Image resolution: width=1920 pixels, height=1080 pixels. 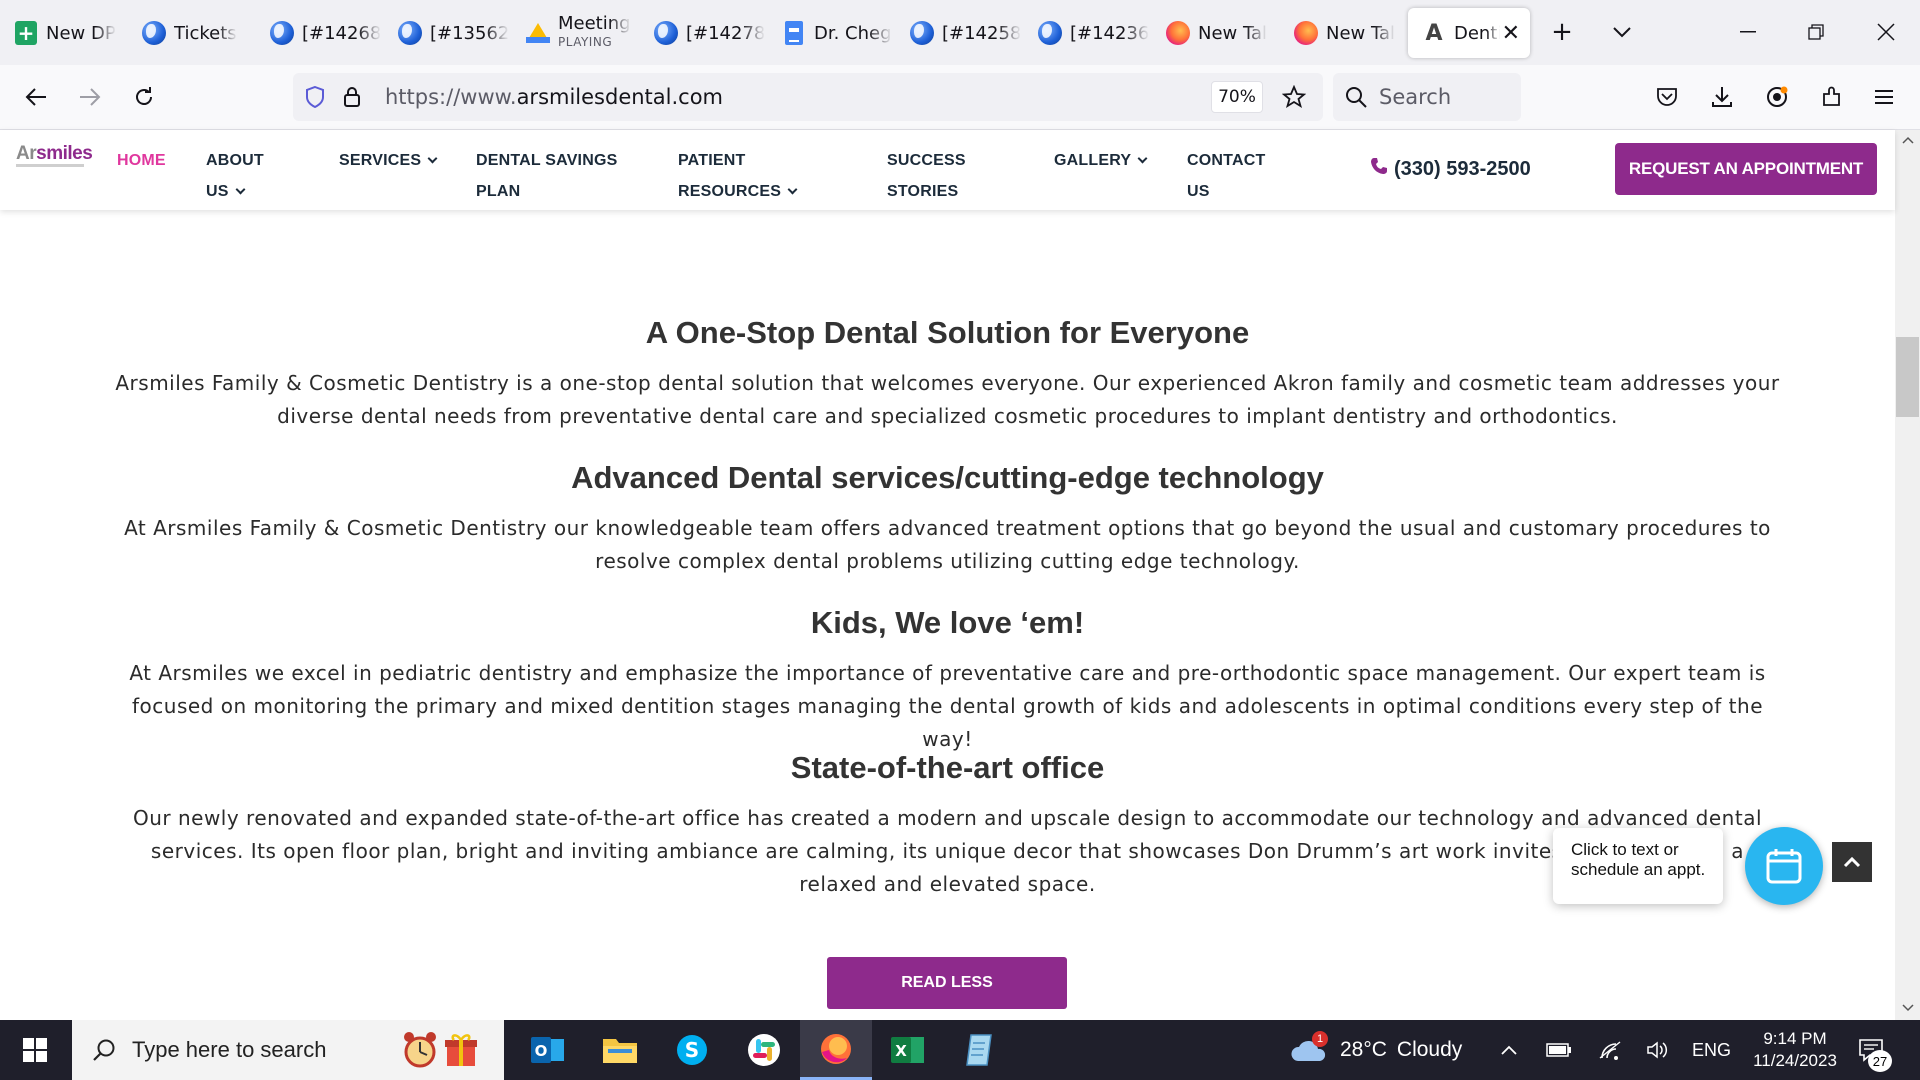 What do you see at coordinates (447, 33) in the screenshot?
I see `tab-ticket-13562: [#13562` at bounding box center [447, 33].